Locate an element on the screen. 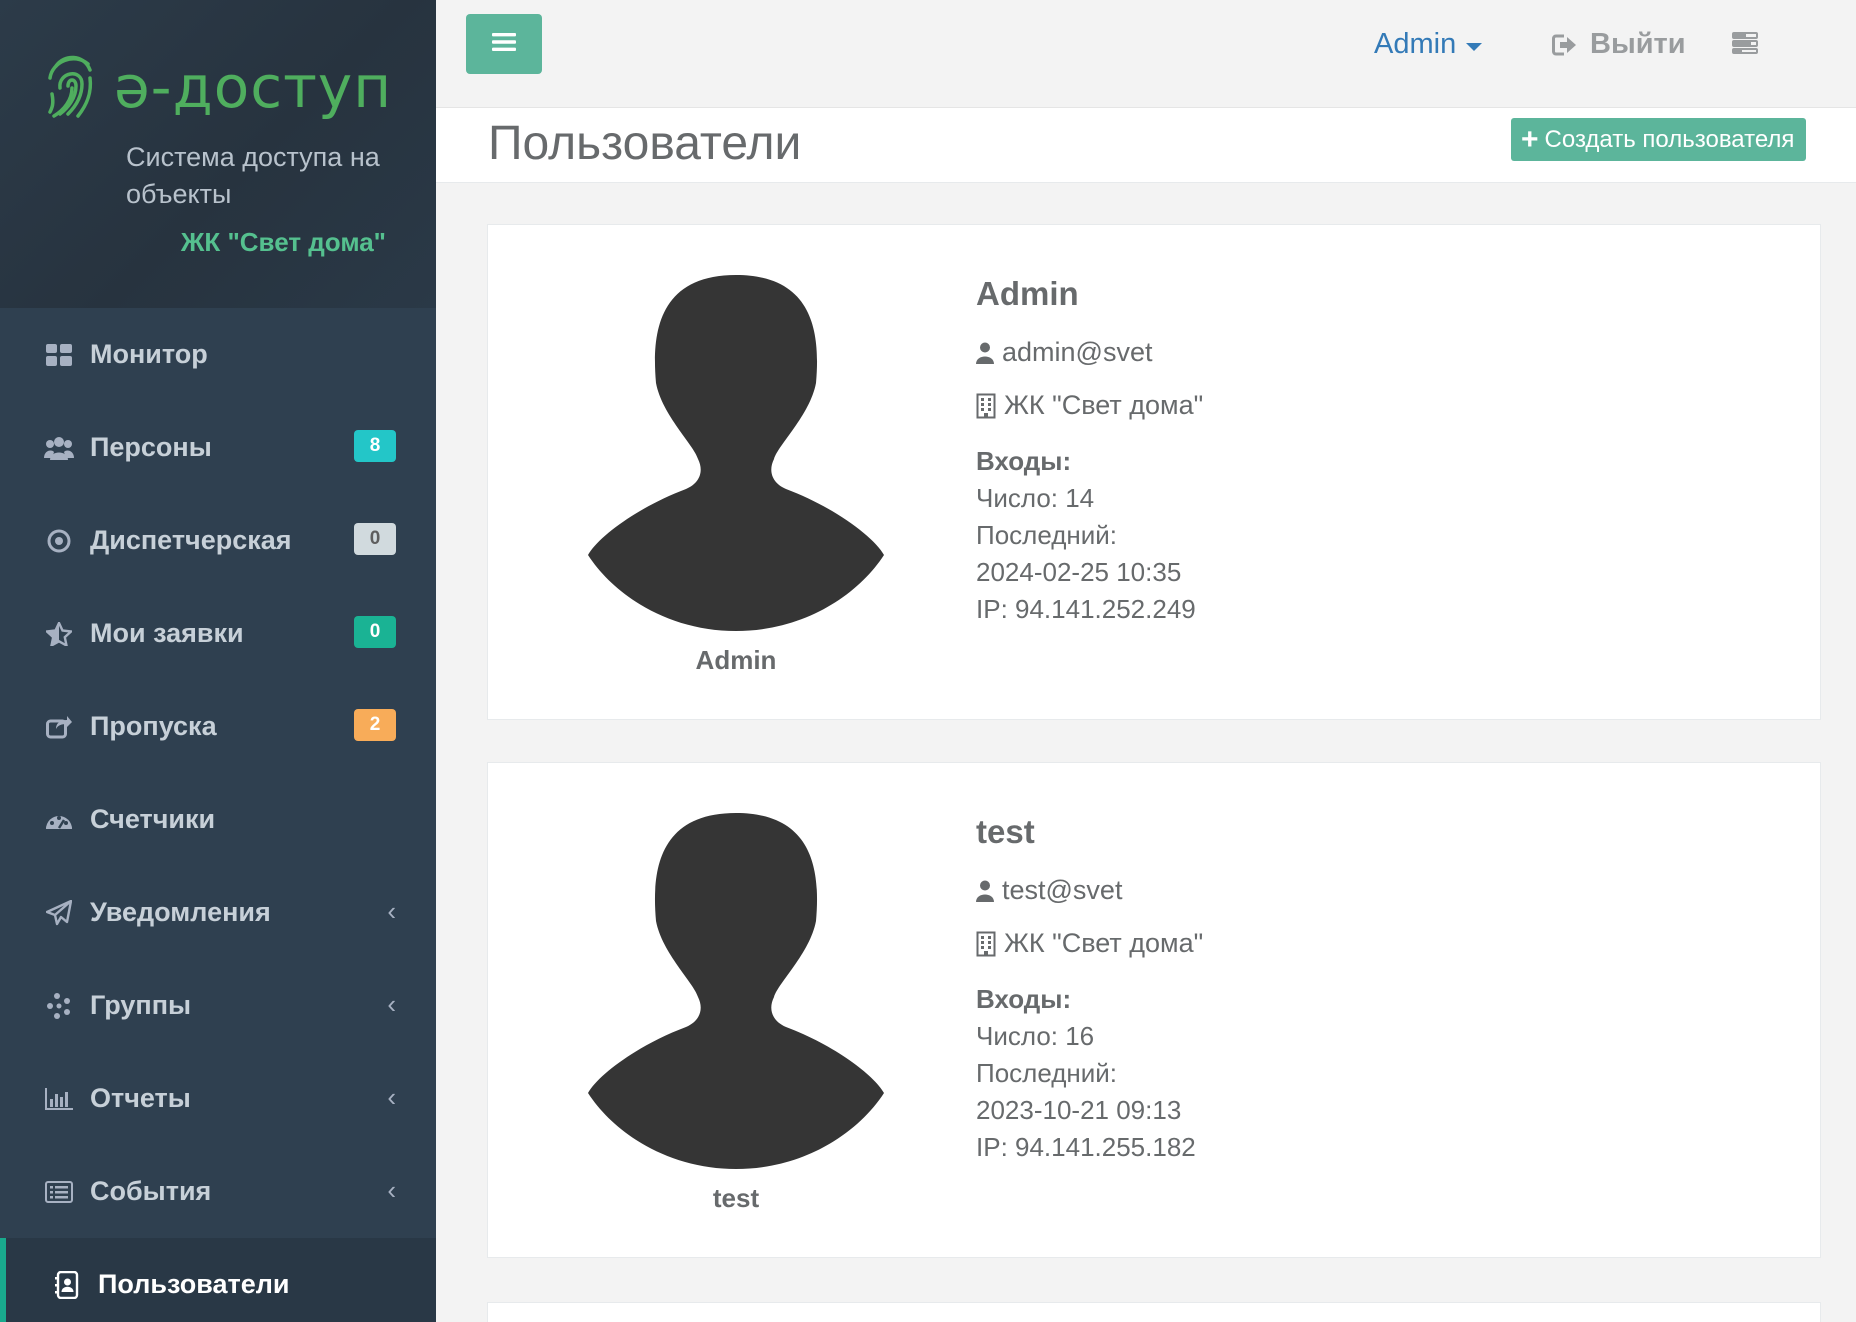  tasks-icon is located at coordinates (1745, 45).